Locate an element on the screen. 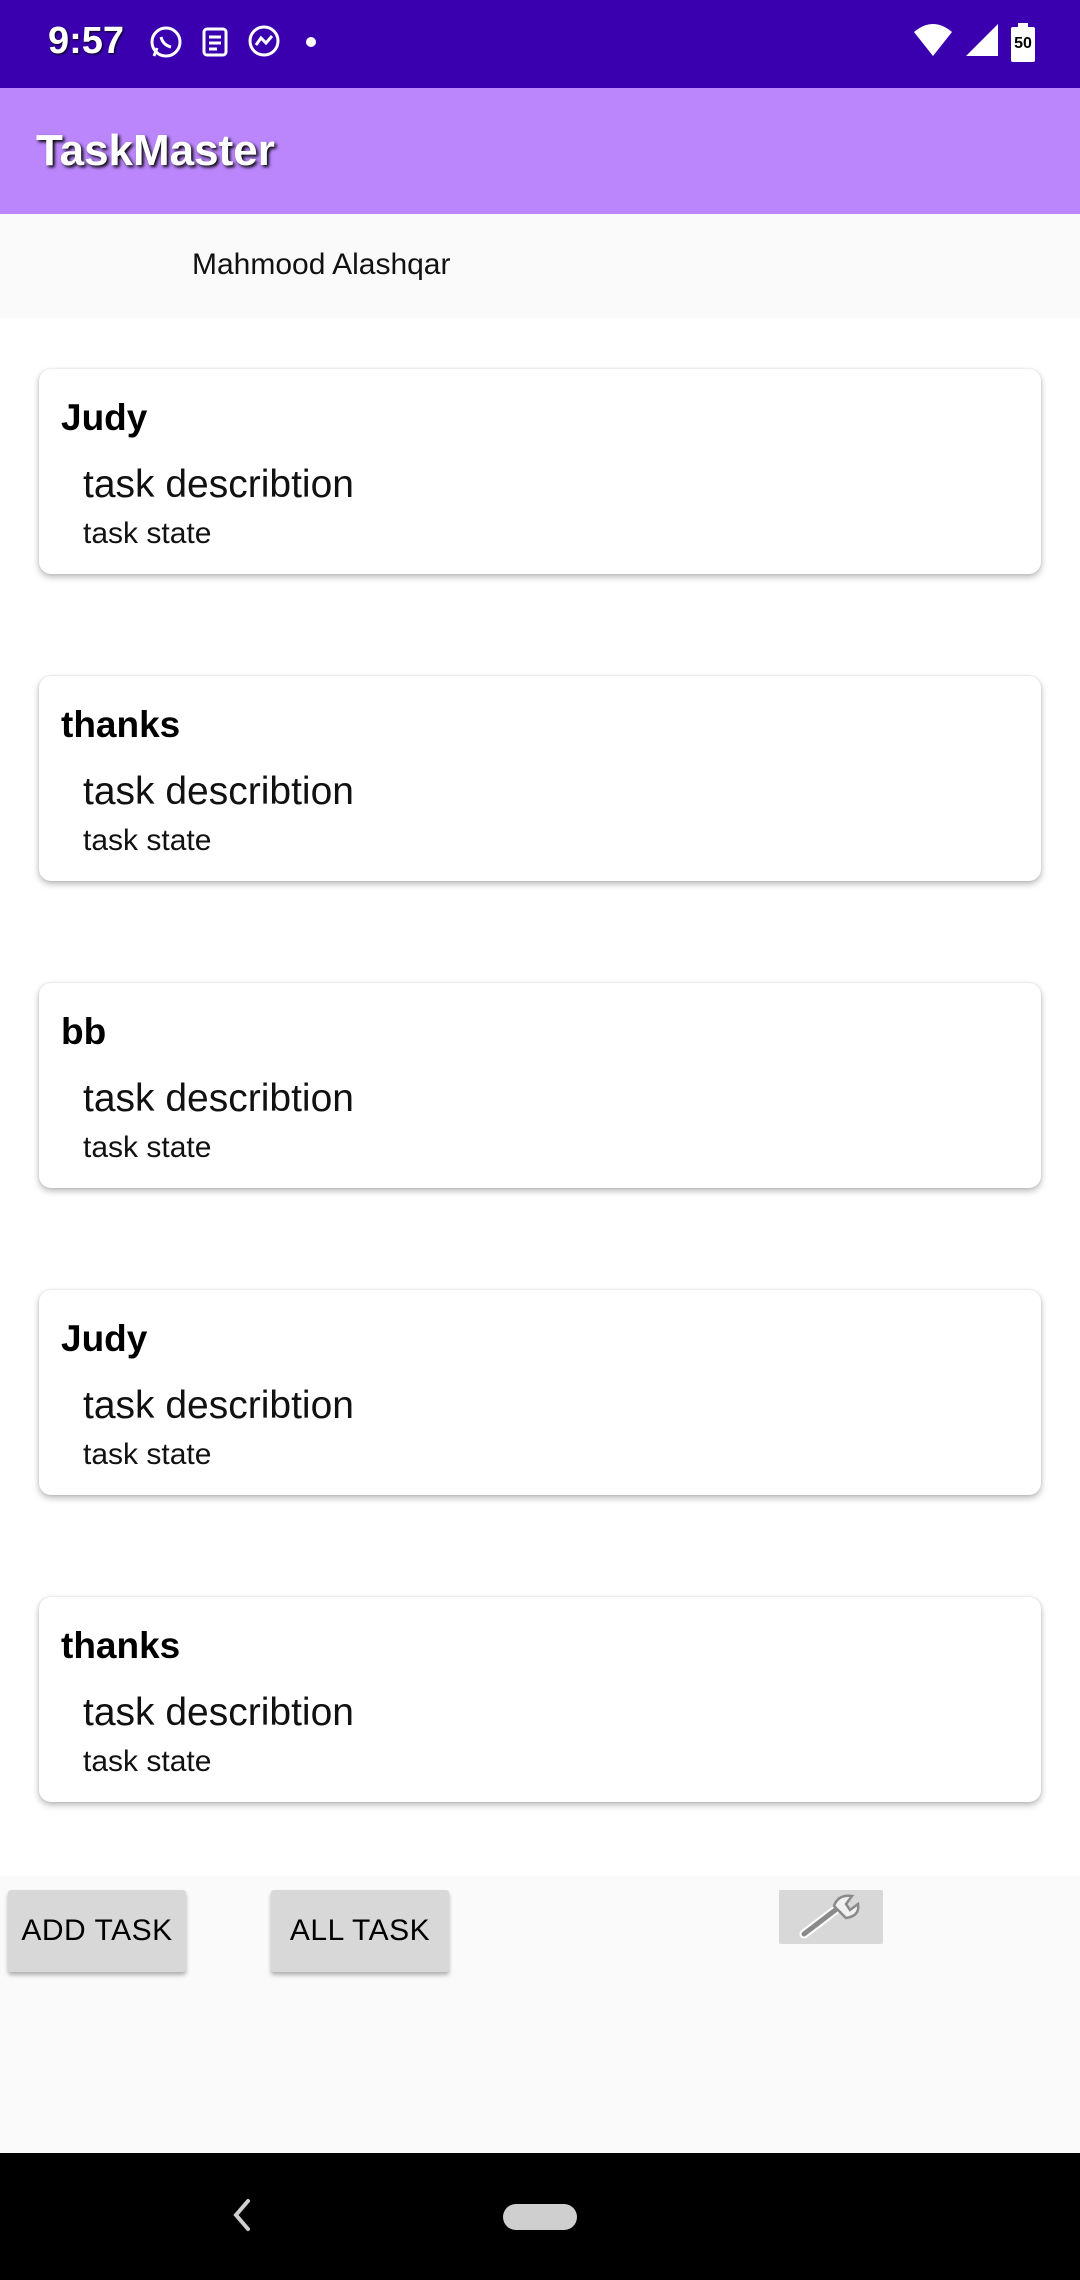 The height and width of the screenshot is (2280, 1080). app-title: TaskMaster is located at coordinates (155, 150).